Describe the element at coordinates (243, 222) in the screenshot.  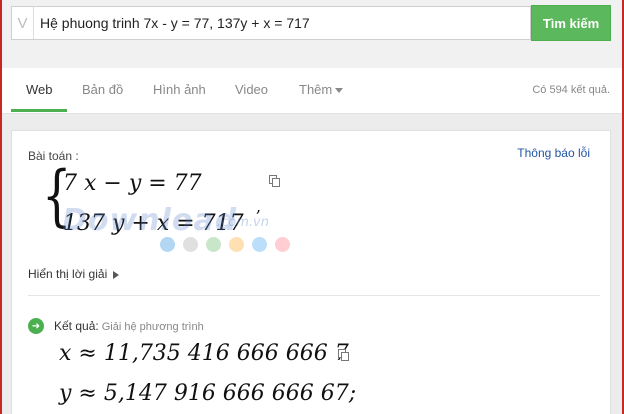
I see `watermark-suffix: .com.vn` at that location.